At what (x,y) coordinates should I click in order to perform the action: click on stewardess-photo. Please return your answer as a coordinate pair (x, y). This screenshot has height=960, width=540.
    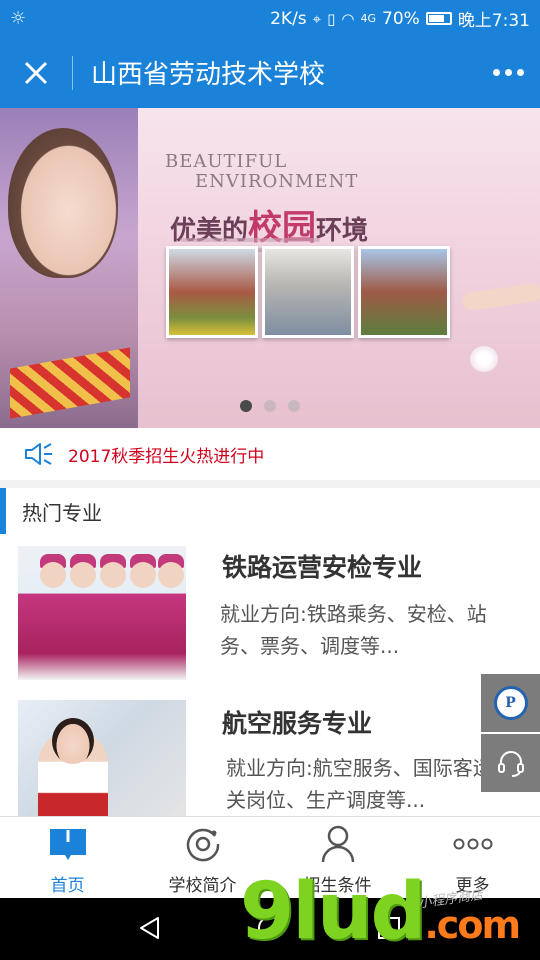
    Looking at the image, I should click on (69, 268).